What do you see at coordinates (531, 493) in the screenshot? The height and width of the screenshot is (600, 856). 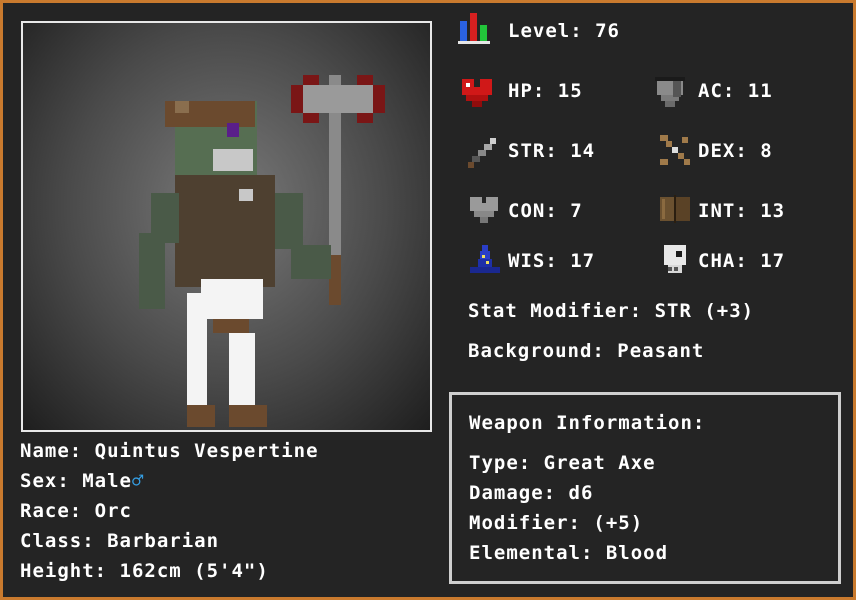 I see `weapon-damage: Damage: d6` at bounding box center [531, 493].